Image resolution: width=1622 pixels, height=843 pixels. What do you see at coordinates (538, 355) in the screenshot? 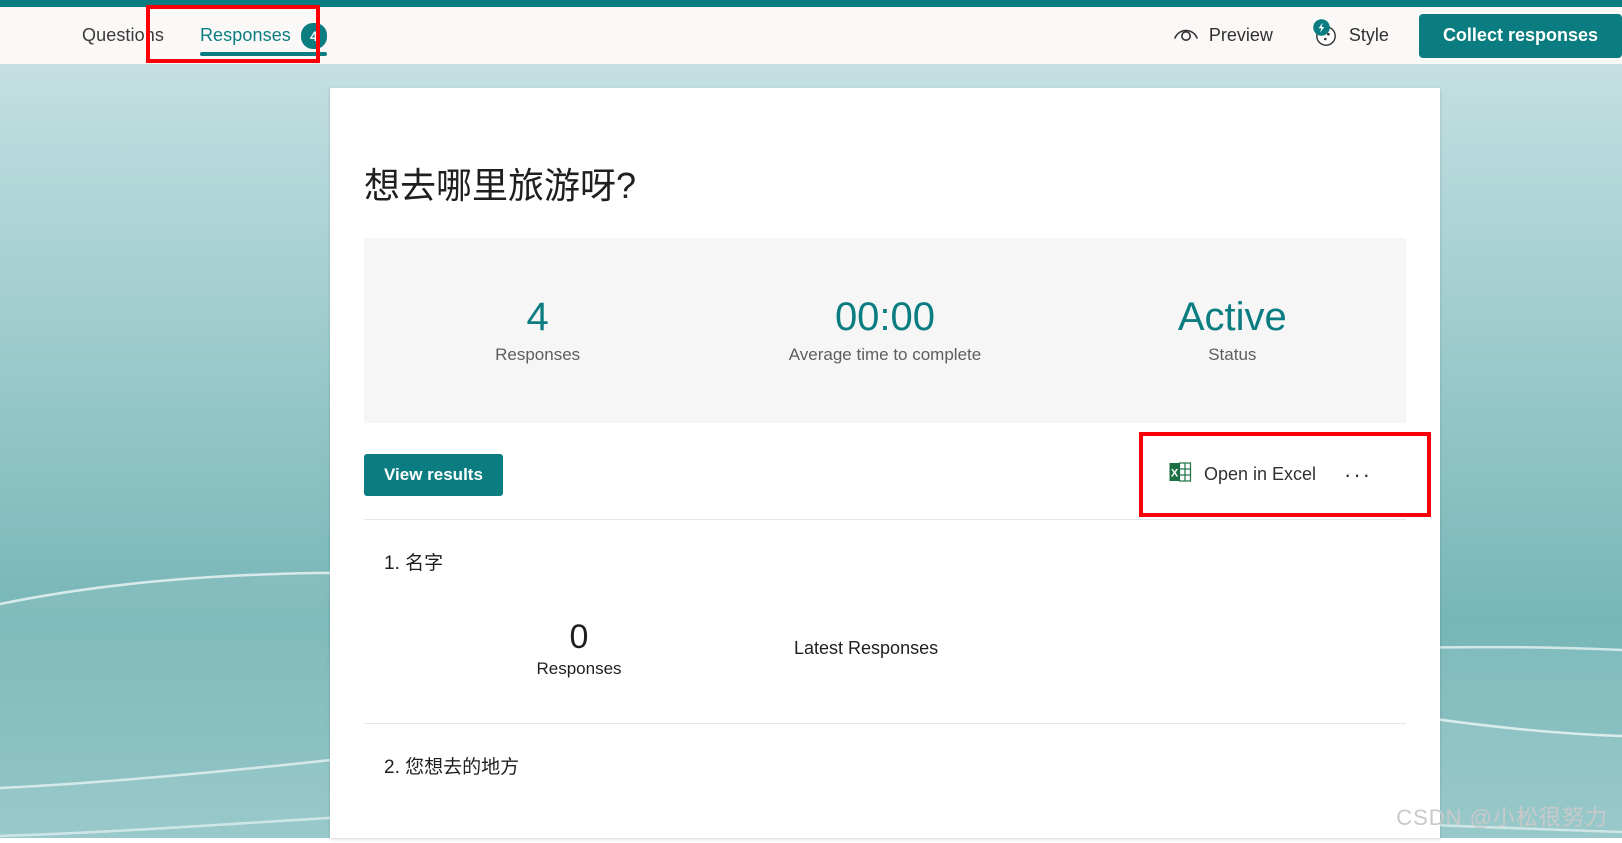
I see `summary-responses-label: Responses` at bounding box center [538, 355].